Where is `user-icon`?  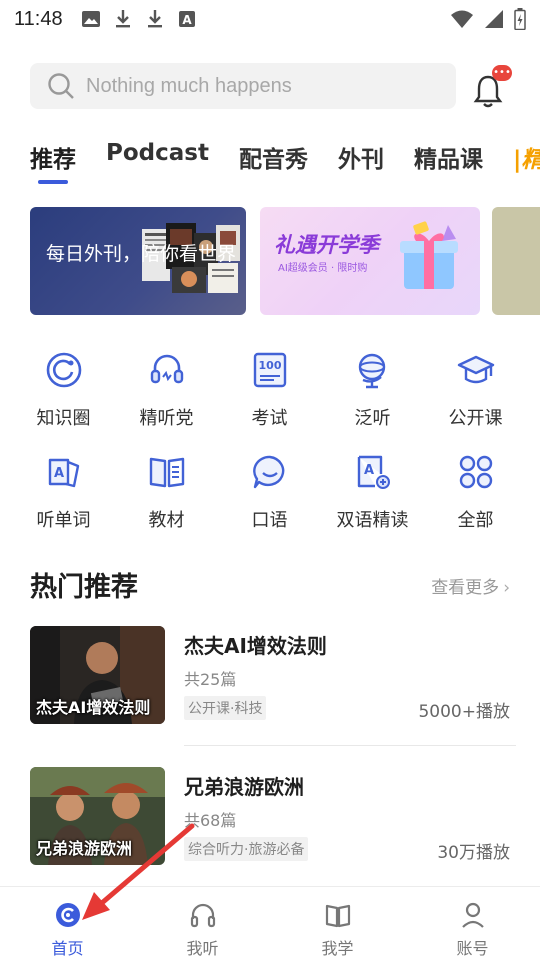
user-icon is located at coordinates (472, 915).